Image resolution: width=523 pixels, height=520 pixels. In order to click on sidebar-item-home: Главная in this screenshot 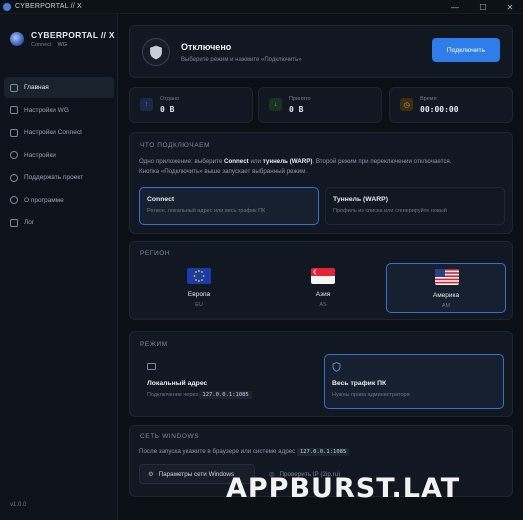, I will do `click(59, 87)`.